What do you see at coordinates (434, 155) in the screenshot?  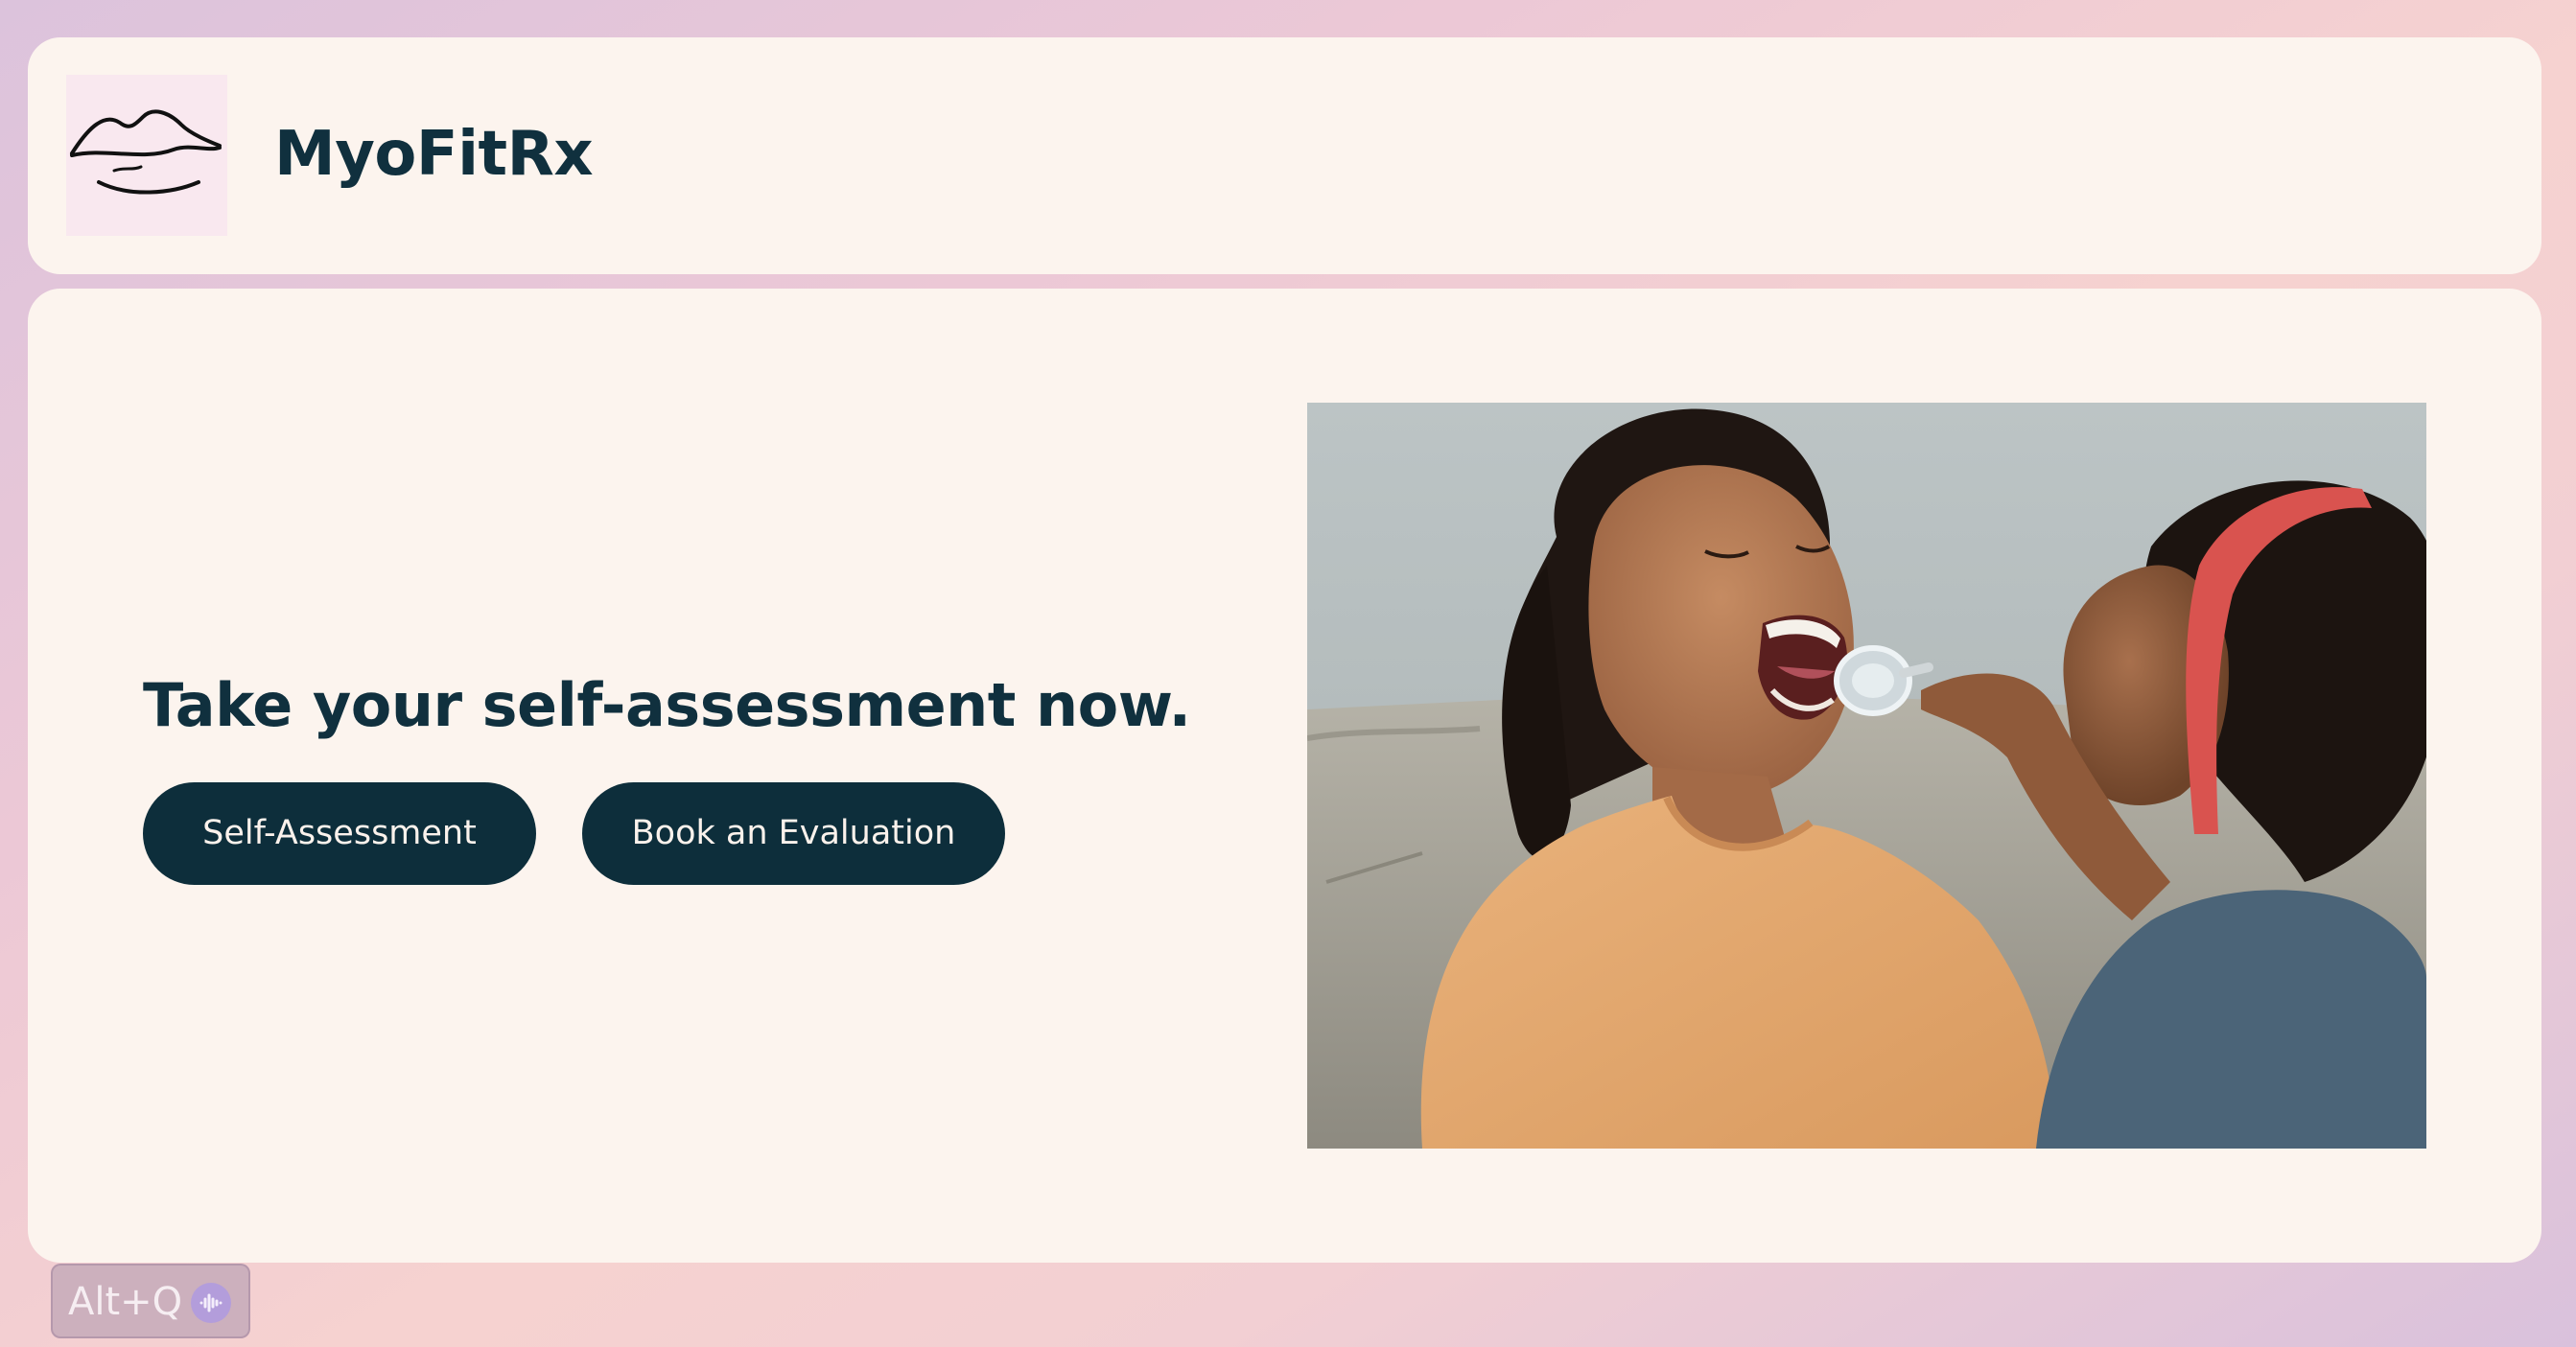 I see `brand-name: MyoFitRx` at bounding box center [434, 155].